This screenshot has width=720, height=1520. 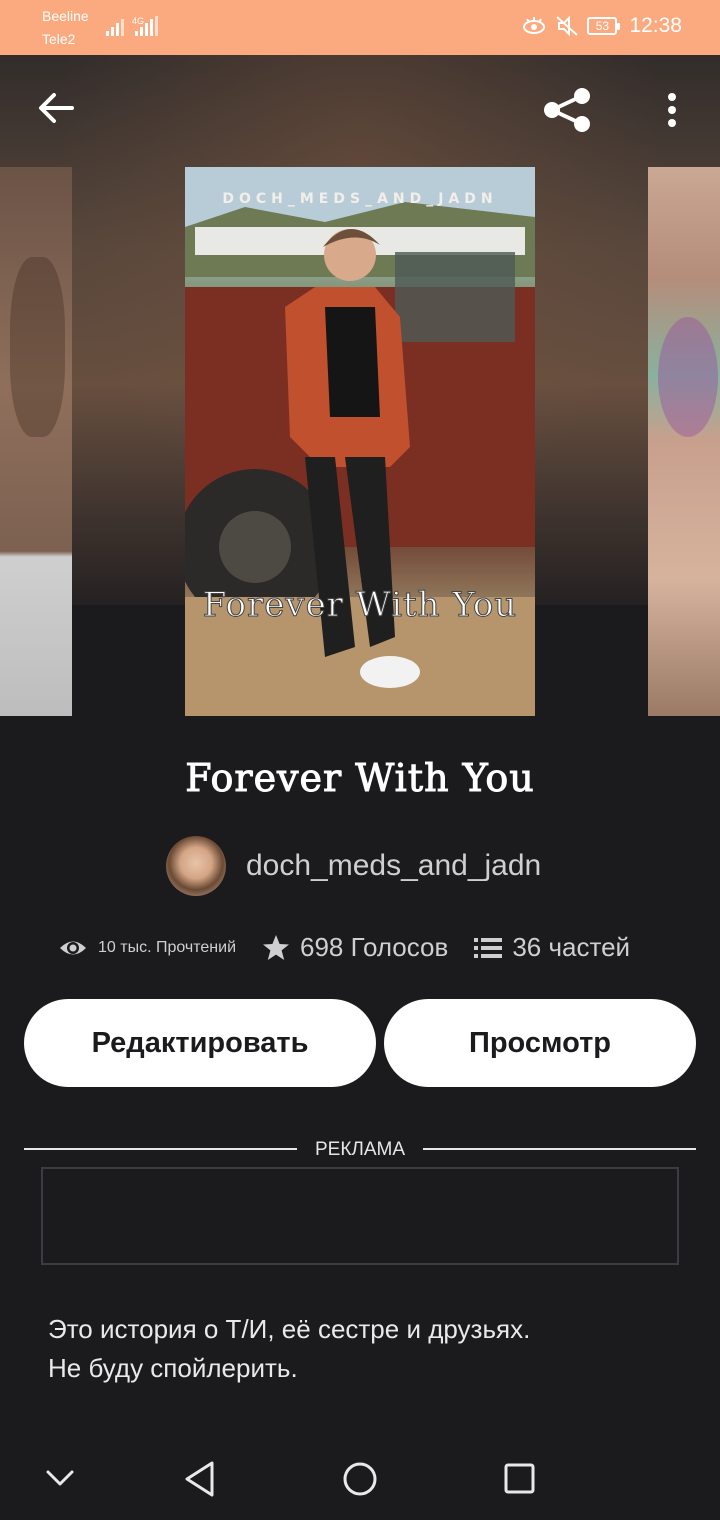 What do you see at coordinates (360, 199) in the screenshot?
I see `cover-author-text: DOCH_MEDS_AND_JADN` at bounding box center [360, 199].